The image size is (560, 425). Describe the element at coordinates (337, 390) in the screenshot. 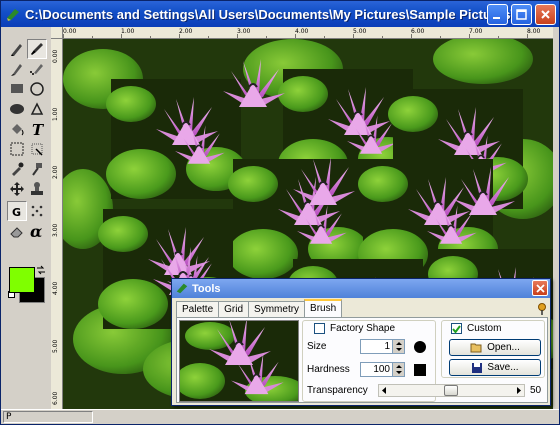

I see `transparency-label: Transparency` at that location.